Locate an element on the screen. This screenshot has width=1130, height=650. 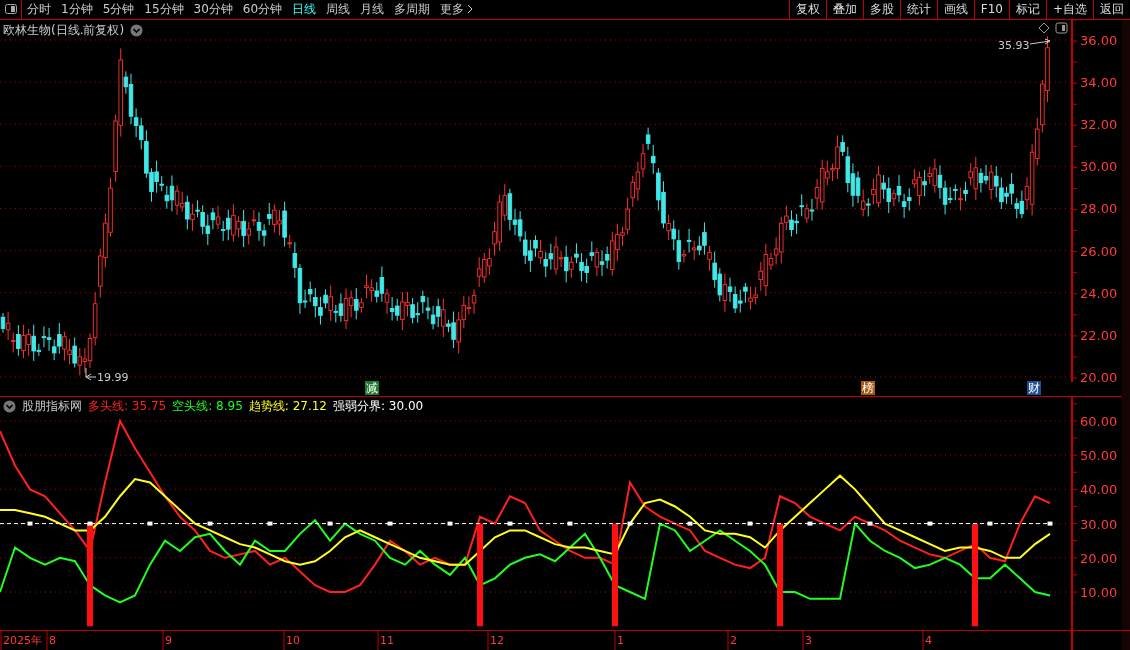
price-axis-label: 24.00 is located at coordinates (1099, 293).